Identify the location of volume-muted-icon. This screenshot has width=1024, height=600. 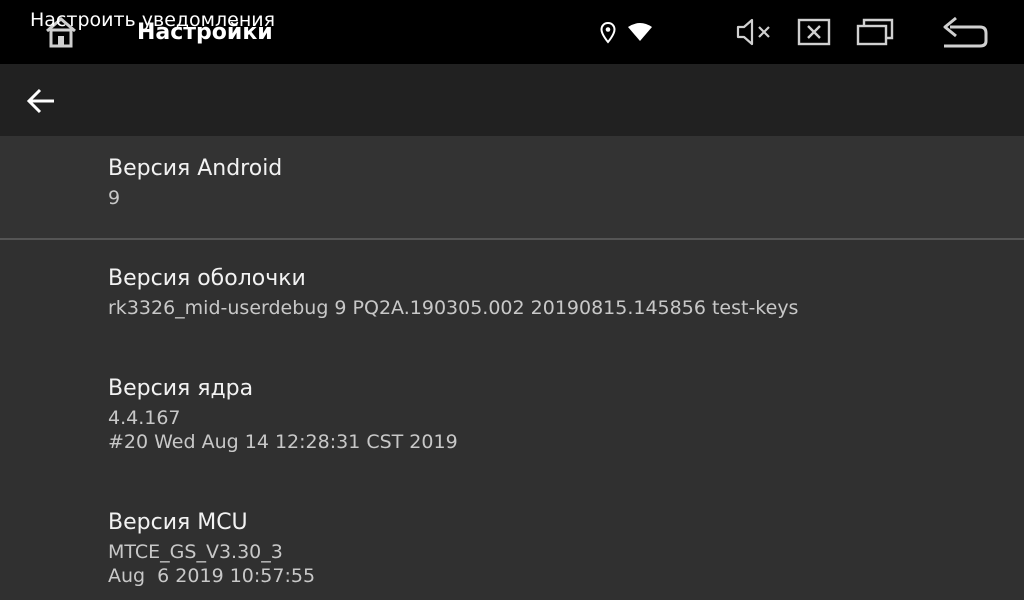
(755, 32).